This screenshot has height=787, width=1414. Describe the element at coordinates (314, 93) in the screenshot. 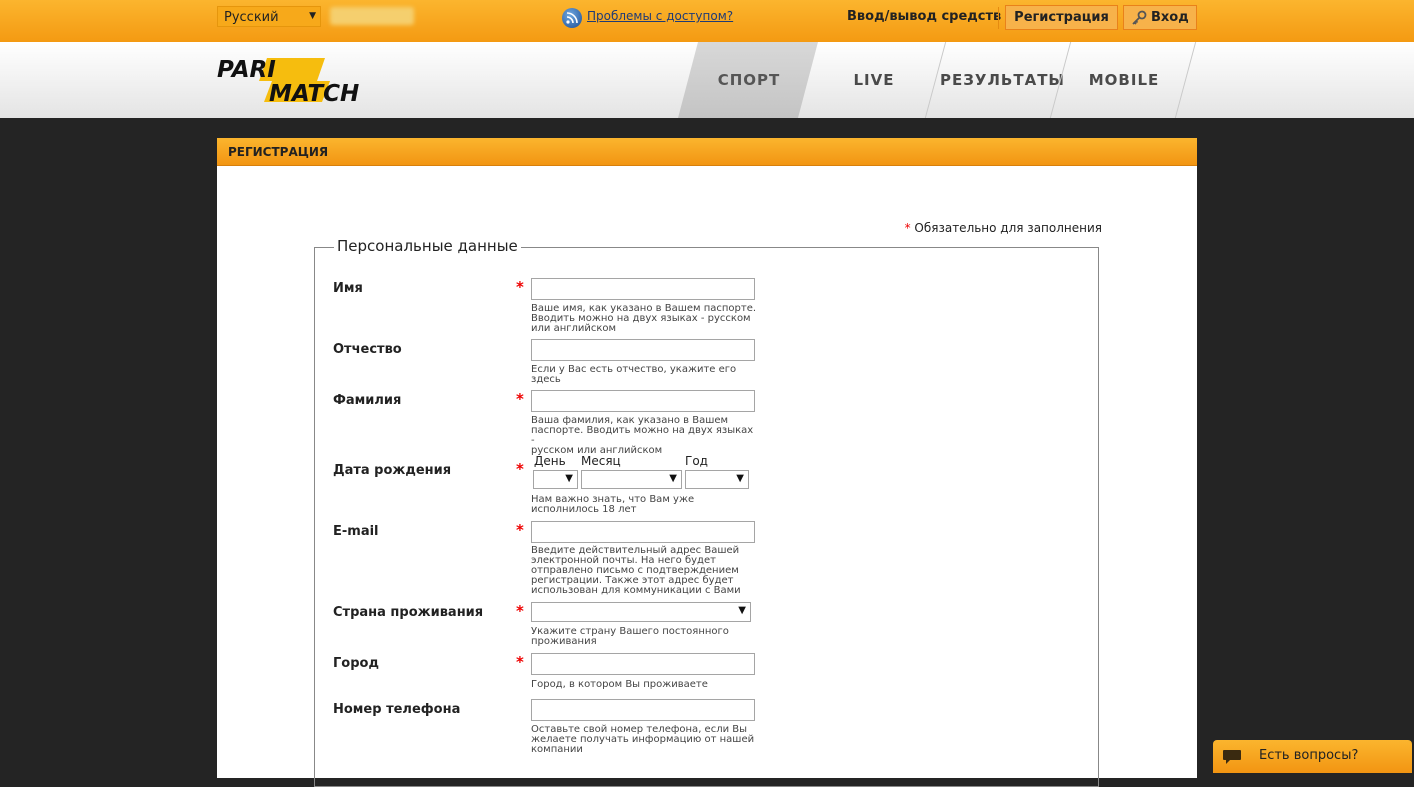

I see `logo-text-match: MATCH` at that location.